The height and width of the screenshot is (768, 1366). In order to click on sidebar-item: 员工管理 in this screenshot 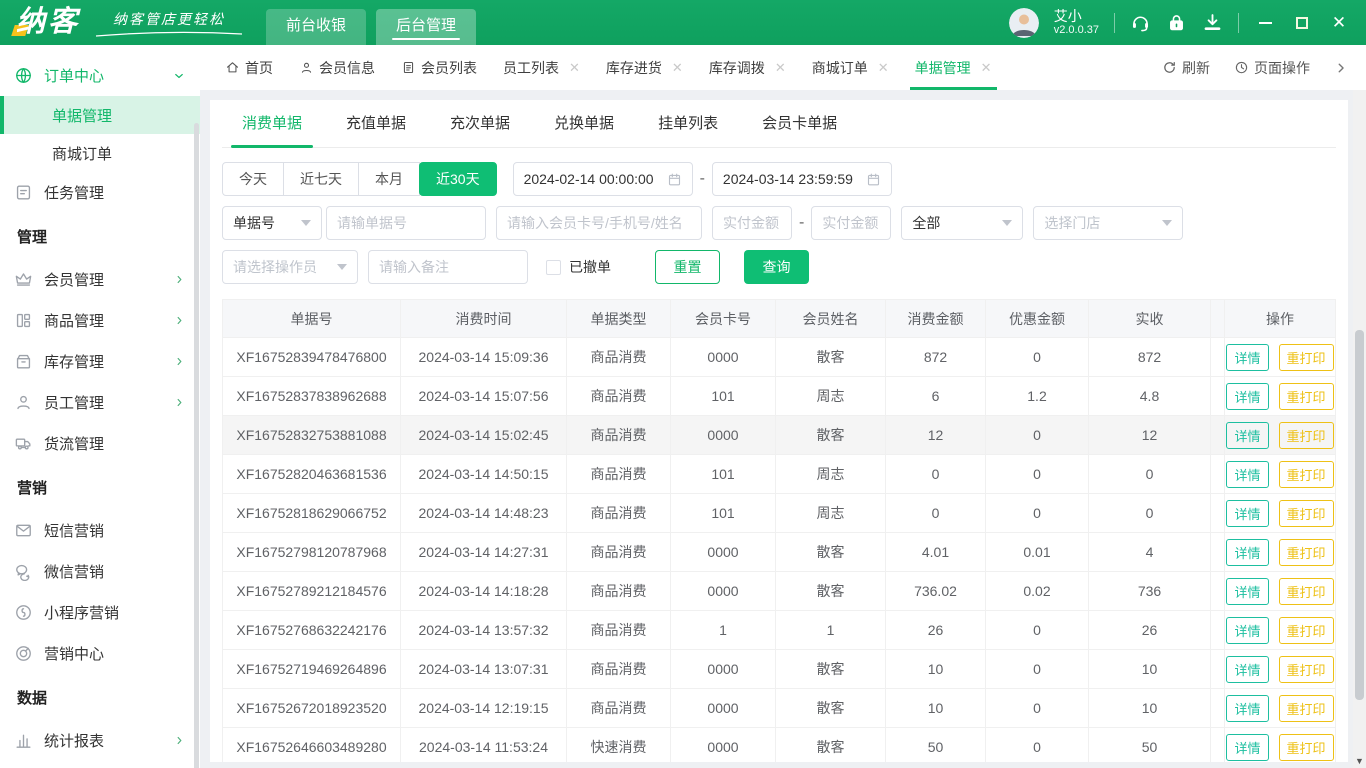, I will do `click(100, 402)`.